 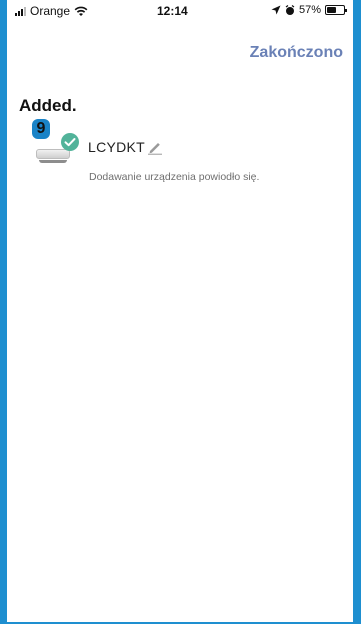 I want to click on step-number-badge: 9, so click(x=41, y=129).